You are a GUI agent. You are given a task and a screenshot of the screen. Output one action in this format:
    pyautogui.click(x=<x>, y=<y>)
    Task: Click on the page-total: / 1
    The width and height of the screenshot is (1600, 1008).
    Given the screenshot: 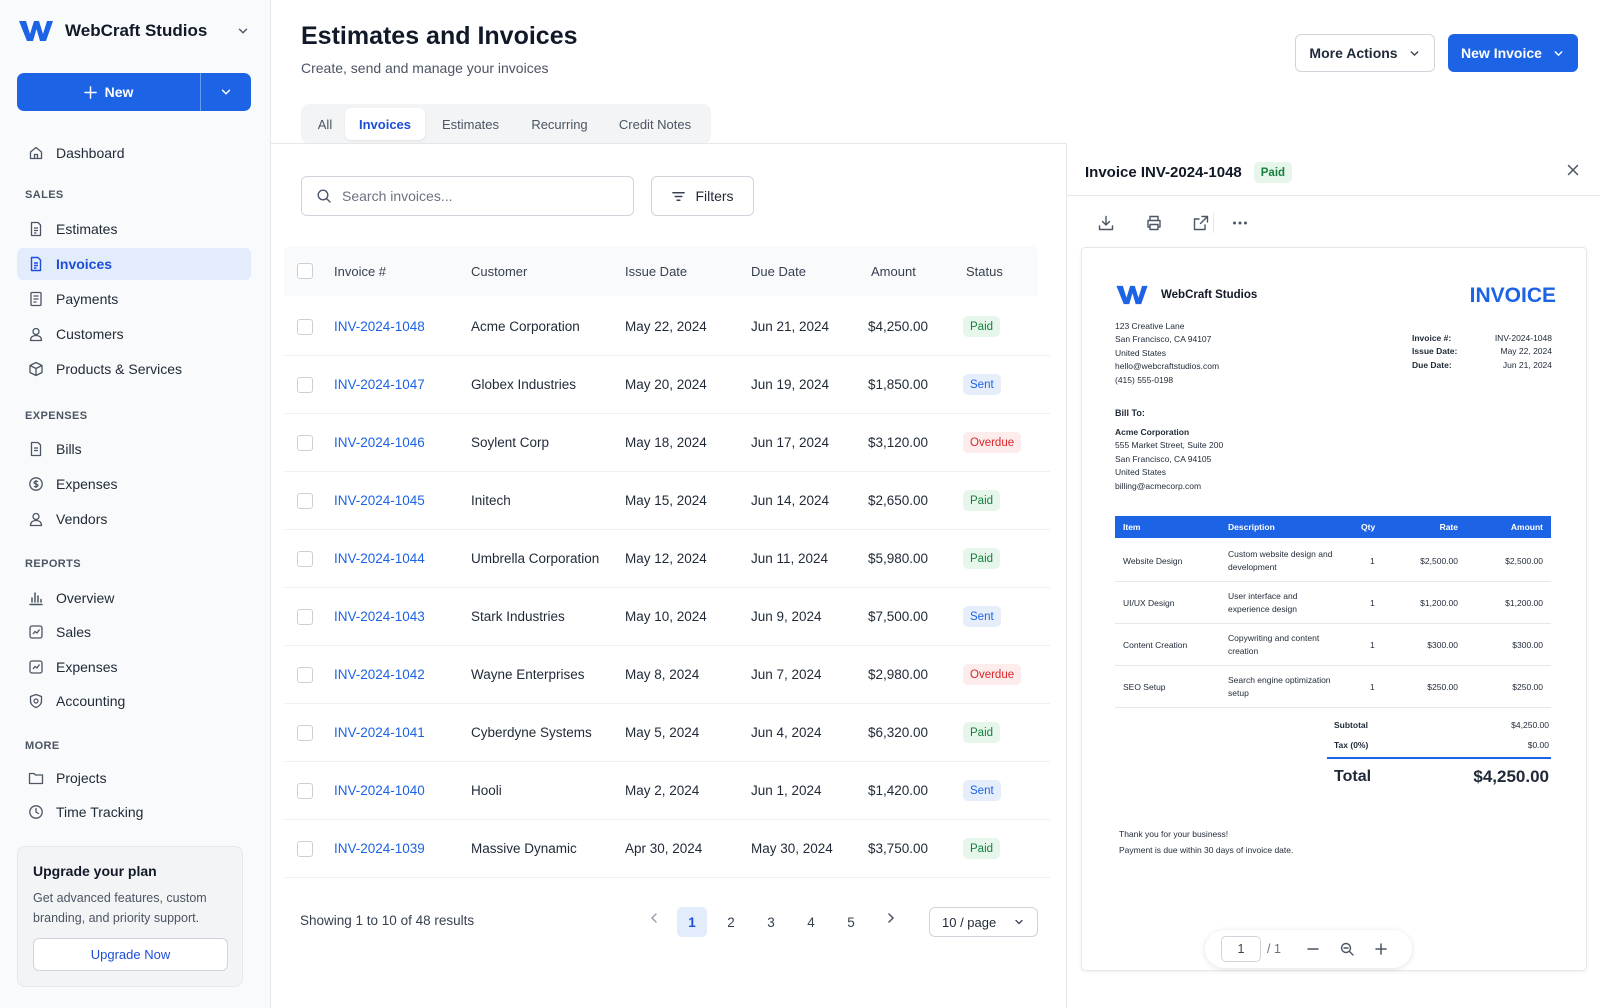 What is the action you would take?
    pyautogui.click(x=1274, y=949)
    